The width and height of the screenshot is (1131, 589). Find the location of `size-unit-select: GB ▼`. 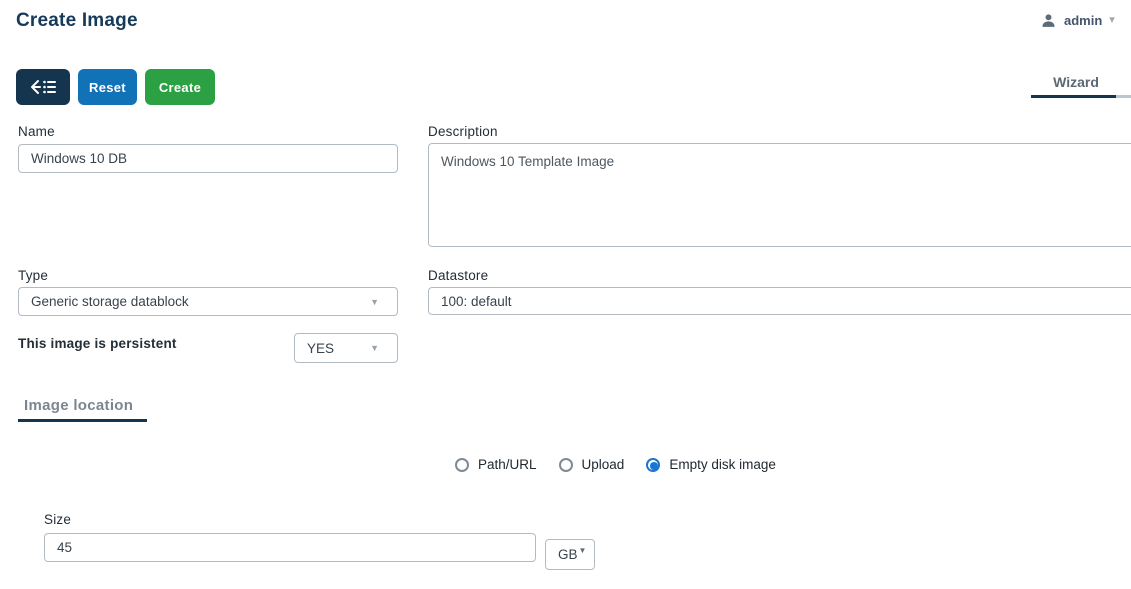

size-unit-select: GB ▼ is located at coordinates (570, 554).